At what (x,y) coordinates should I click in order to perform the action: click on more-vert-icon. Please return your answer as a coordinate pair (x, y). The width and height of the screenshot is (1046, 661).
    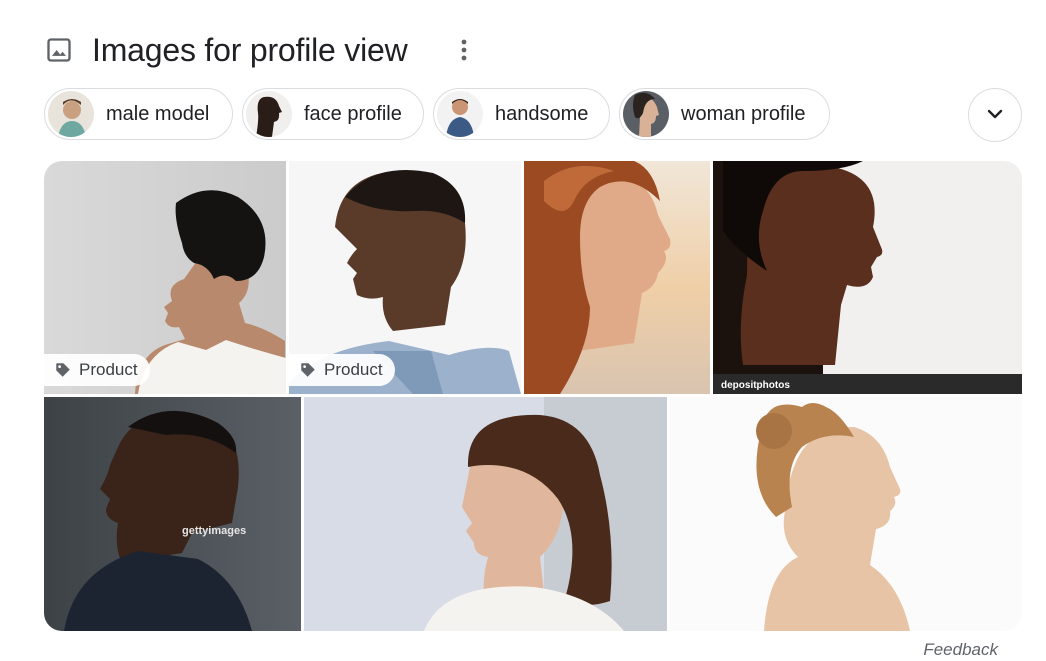
    Looking at the image, I should click on (464, 50).